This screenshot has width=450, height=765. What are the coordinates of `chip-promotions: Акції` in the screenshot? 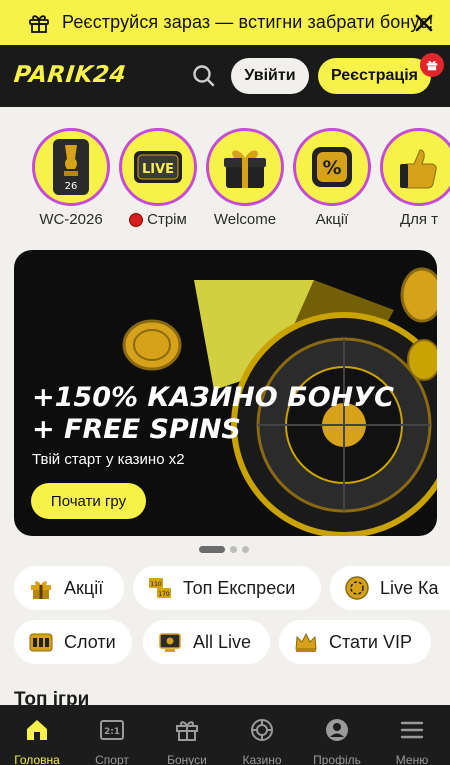 It's located at (69, 588).